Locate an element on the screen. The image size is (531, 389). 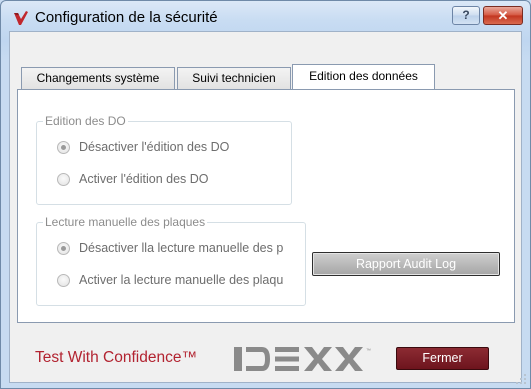
app-icon is located at coordinates (21, 18).